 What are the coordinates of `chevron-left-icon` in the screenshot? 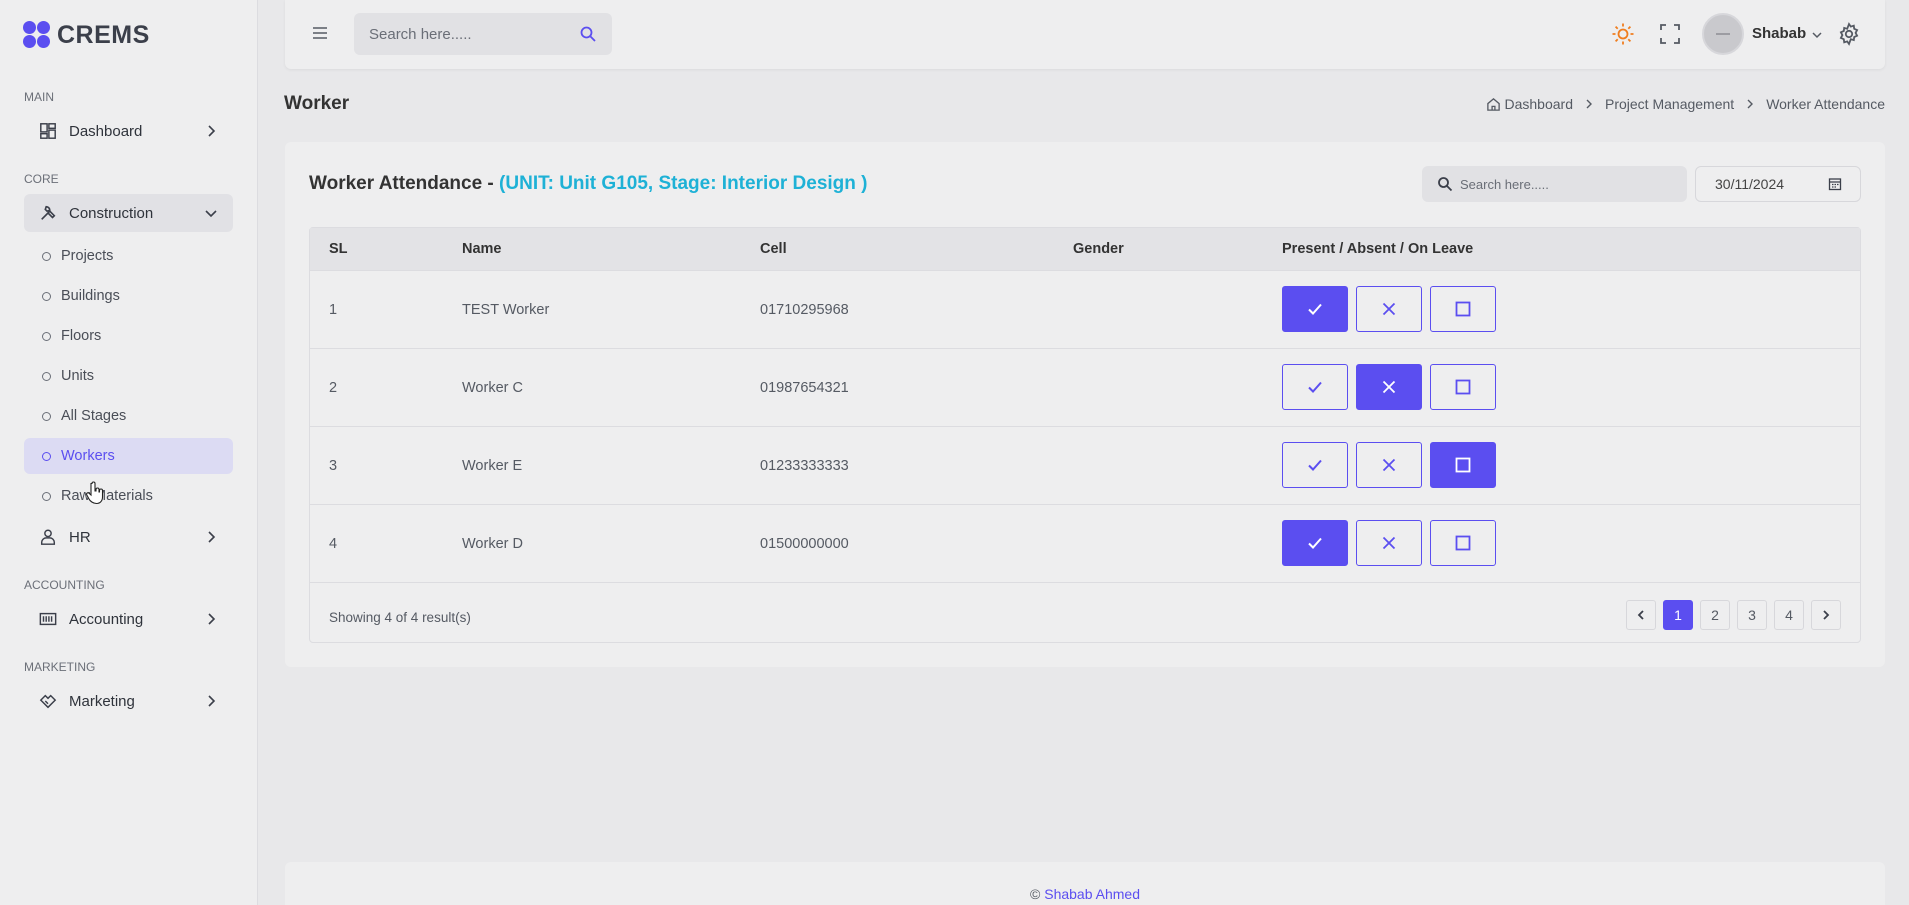 It's located at (1640, 615).